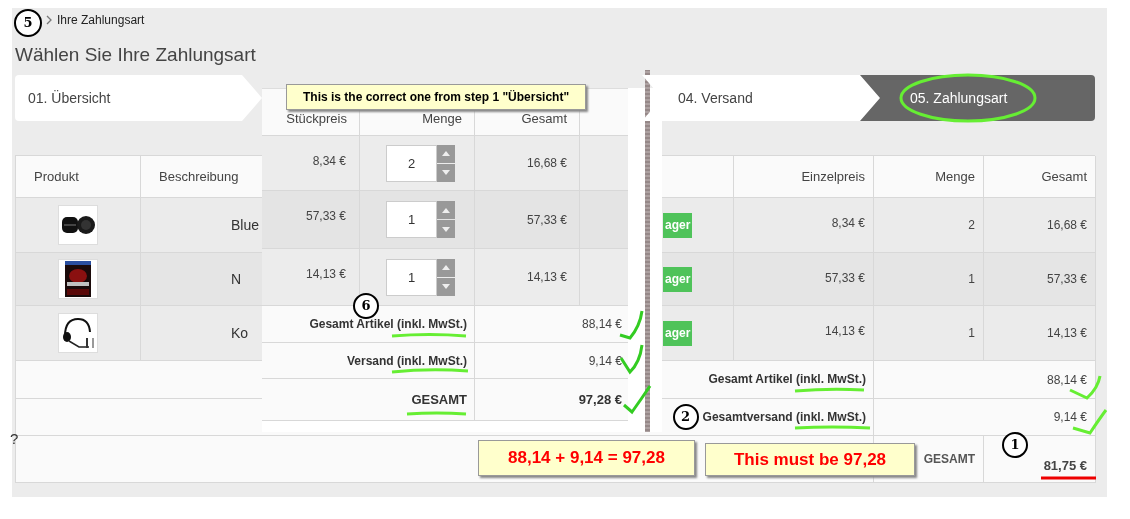 The image size is (1130, 519). I want to click on checkout-step: 01. Übersicht, so click(138, 98).